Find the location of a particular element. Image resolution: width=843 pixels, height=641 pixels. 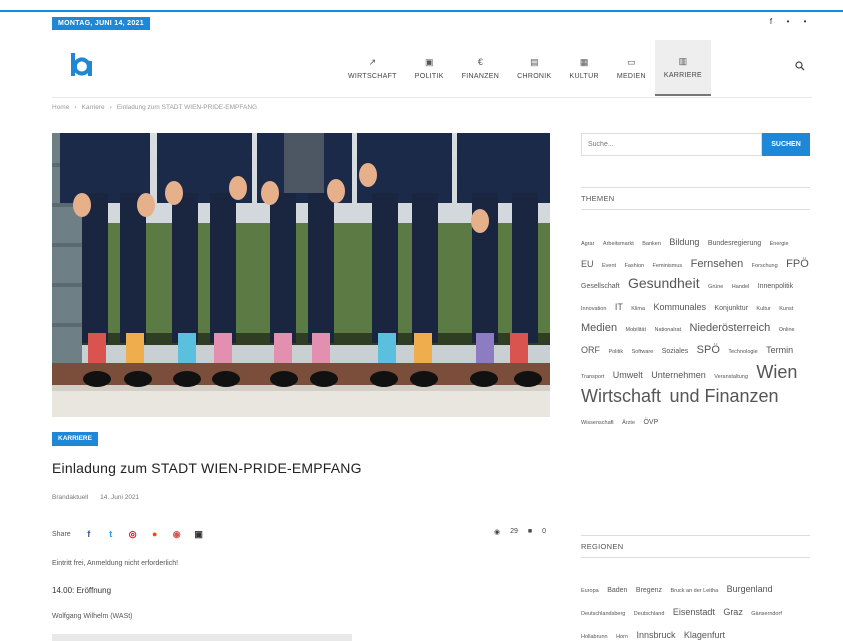

tag-link: Arbeitsmarkt is located at coordinates (618, 244).